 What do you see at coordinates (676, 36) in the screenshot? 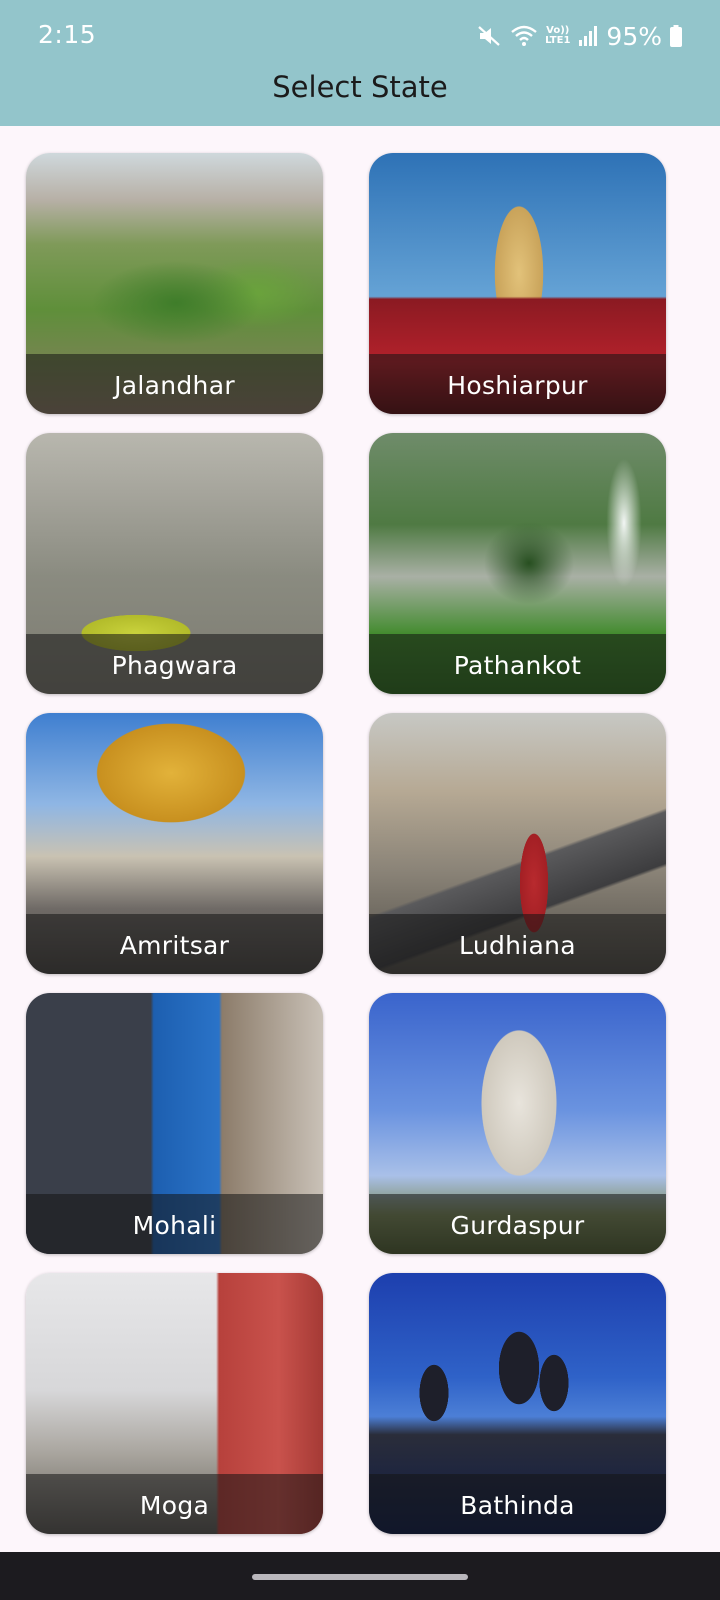
I see `battery-icon` at bounding box center [676, 36].